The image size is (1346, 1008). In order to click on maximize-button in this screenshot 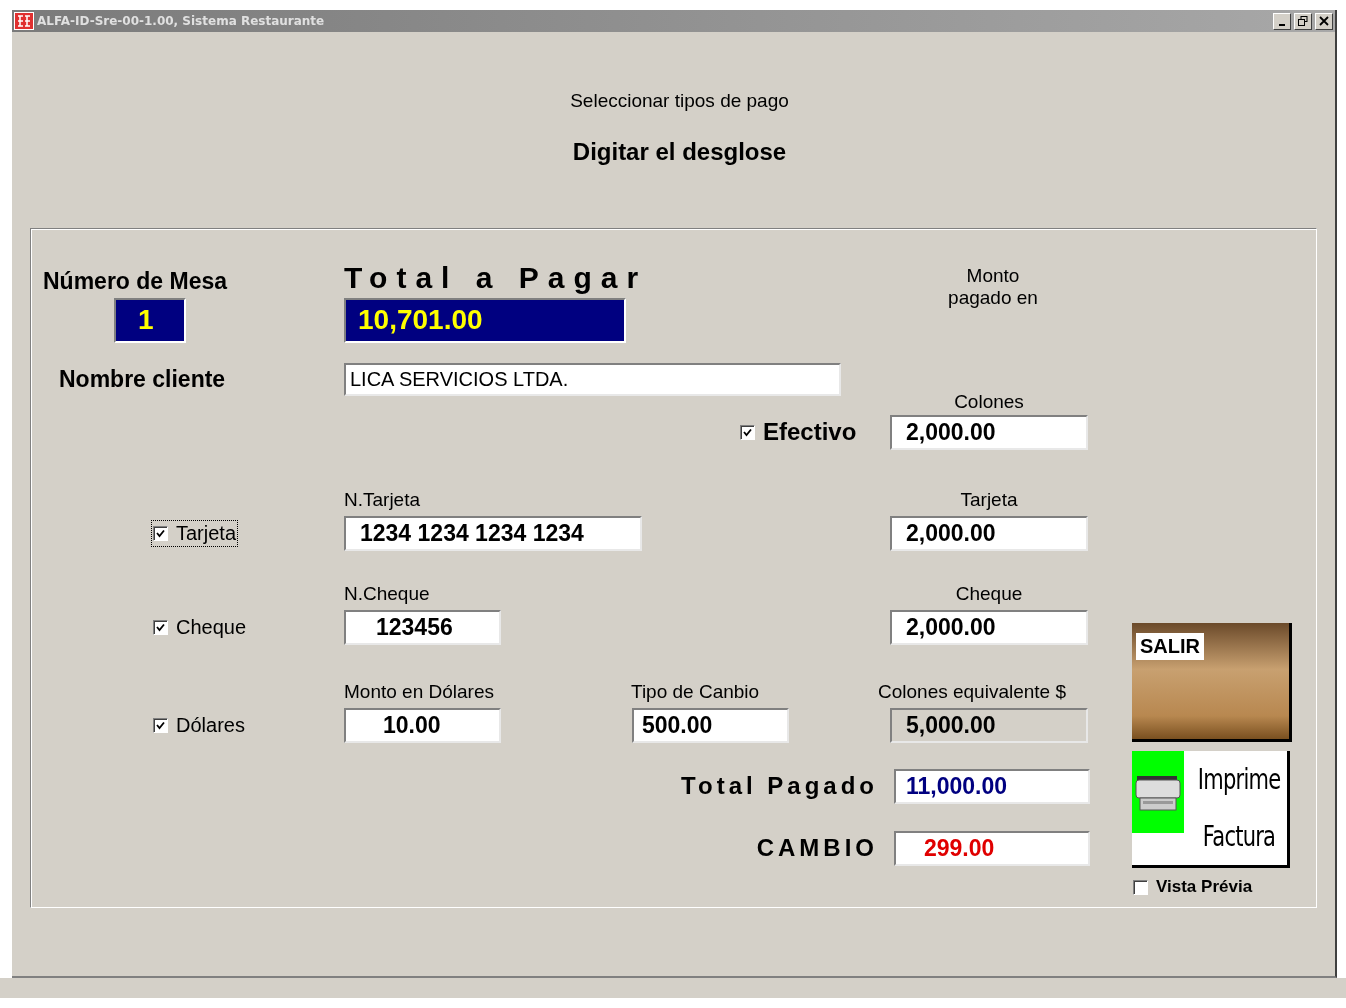, I will do `click(1303, 21)`.